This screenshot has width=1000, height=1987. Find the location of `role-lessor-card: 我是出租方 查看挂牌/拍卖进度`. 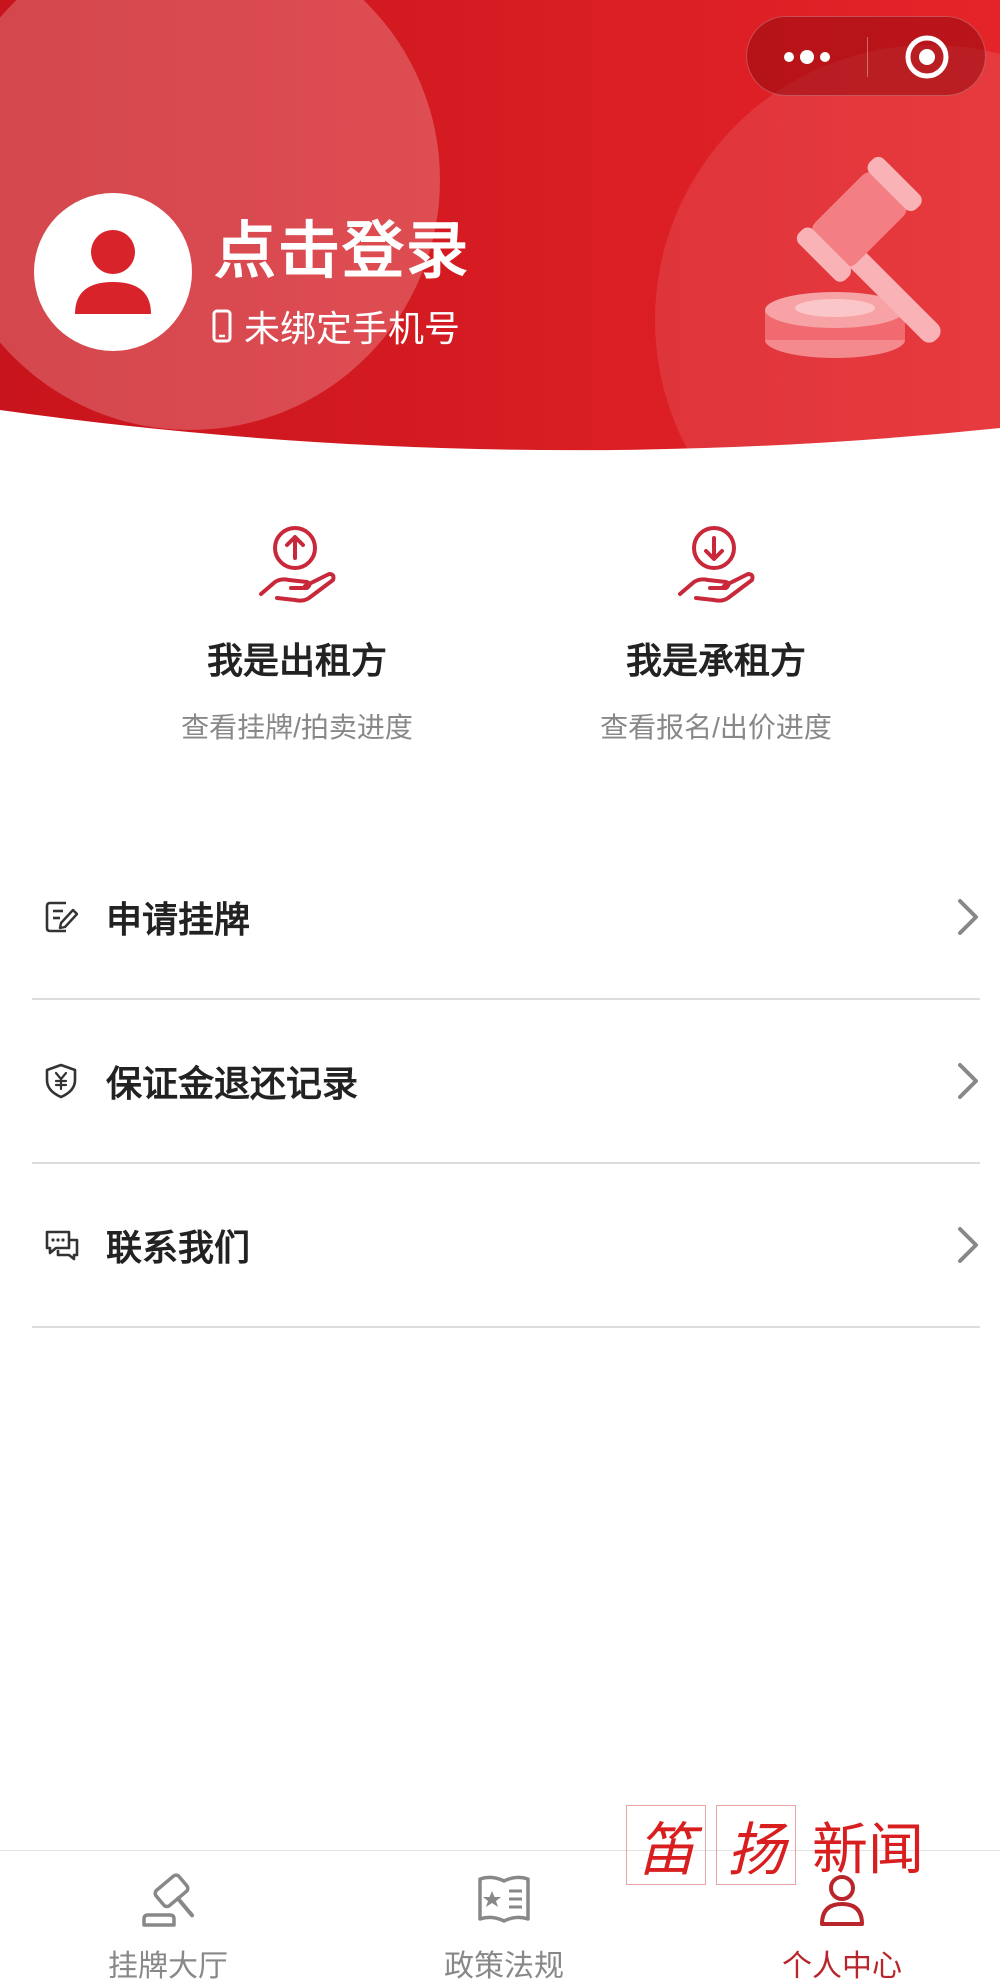

role-lessor-card: 我是出租方 查看挂牌/拍卖进度 is located at coordinates (297, 633).